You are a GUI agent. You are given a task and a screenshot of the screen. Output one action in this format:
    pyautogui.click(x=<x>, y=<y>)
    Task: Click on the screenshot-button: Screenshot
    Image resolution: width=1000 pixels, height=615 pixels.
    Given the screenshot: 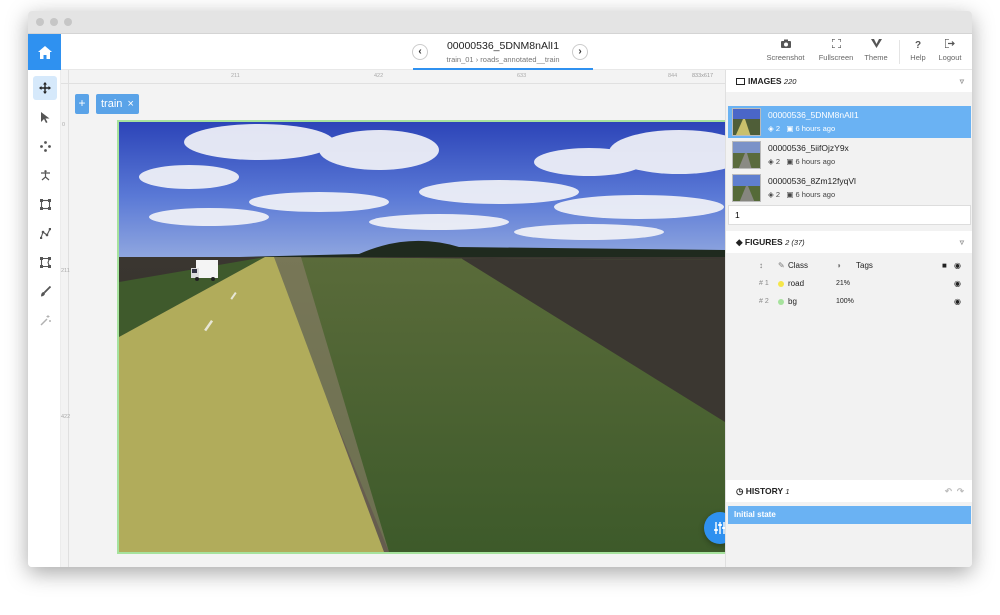 What is the action you would take?
    pyautogui.click(x=785, y=50)
    